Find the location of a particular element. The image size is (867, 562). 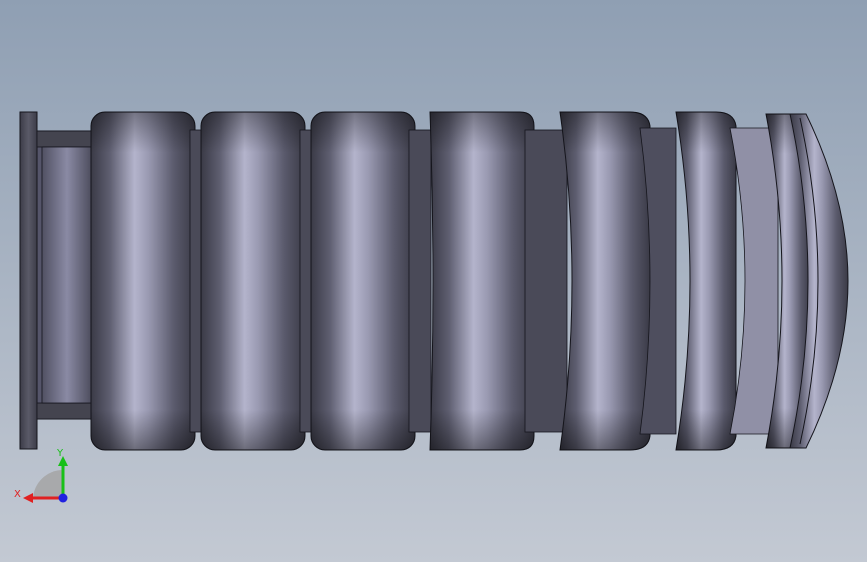

x-axis-label: X is located at coordinates (17, 494).